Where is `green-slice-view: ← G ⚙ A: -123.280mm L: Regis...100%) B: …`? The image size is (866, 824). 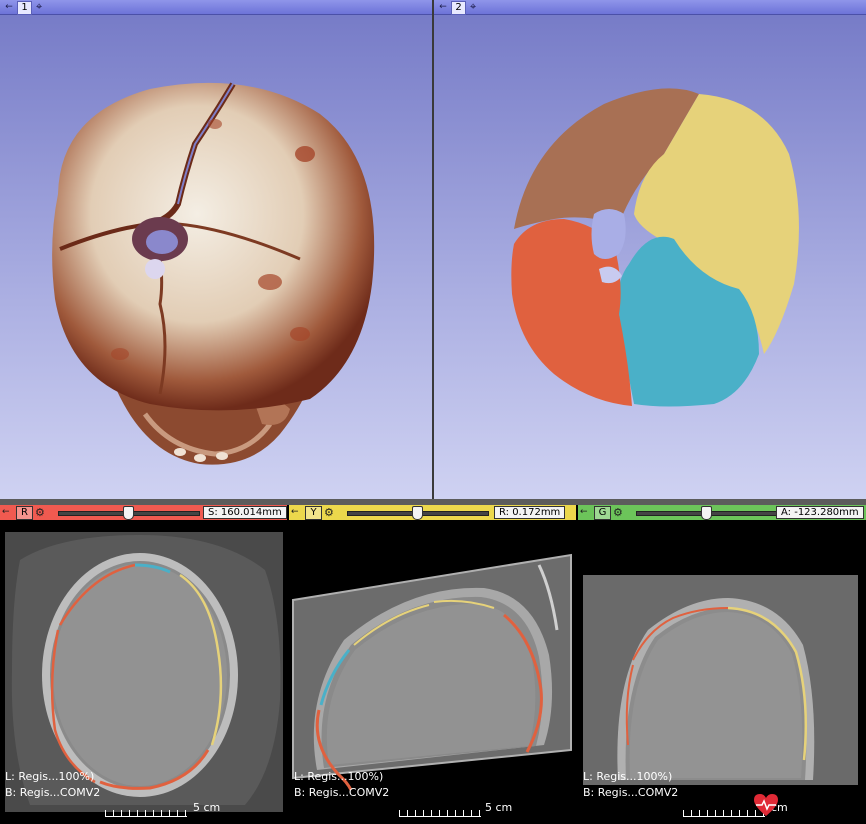 green-slice-view: ← G ⚙ A: -123.280mm L: Regis...100%) B: … is located at coordinates (722, 664).